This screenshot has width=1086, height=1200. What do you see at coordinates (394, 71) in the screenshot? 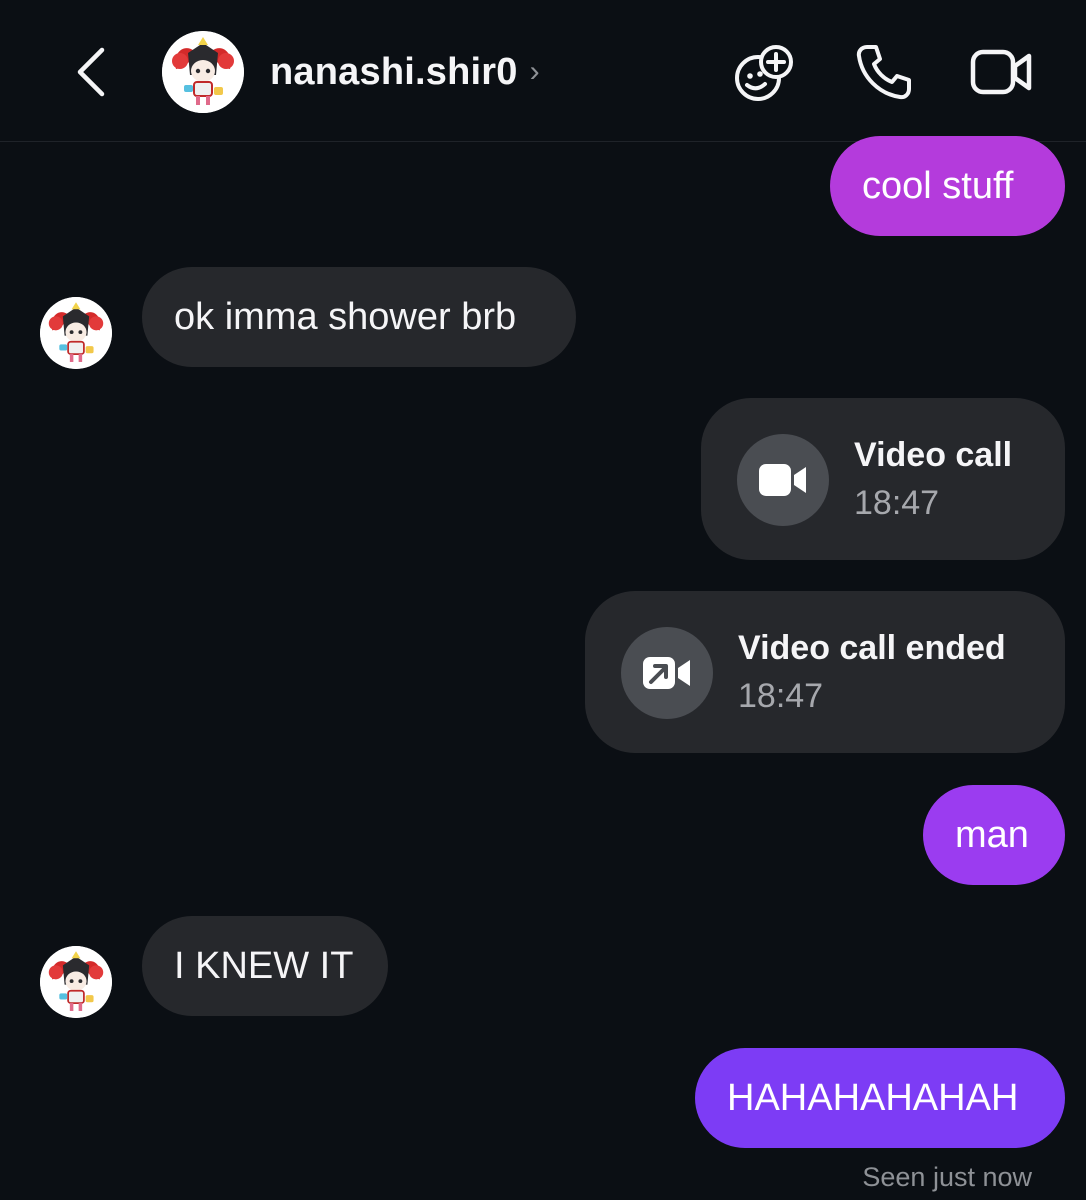
I see `username: nanashi.shir0` at bounding box center [394, 71].